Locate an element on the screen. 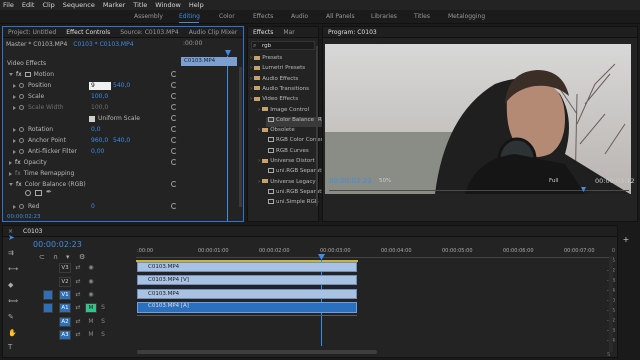  reset-color-balance-icon is located at coordinates (174, 184).